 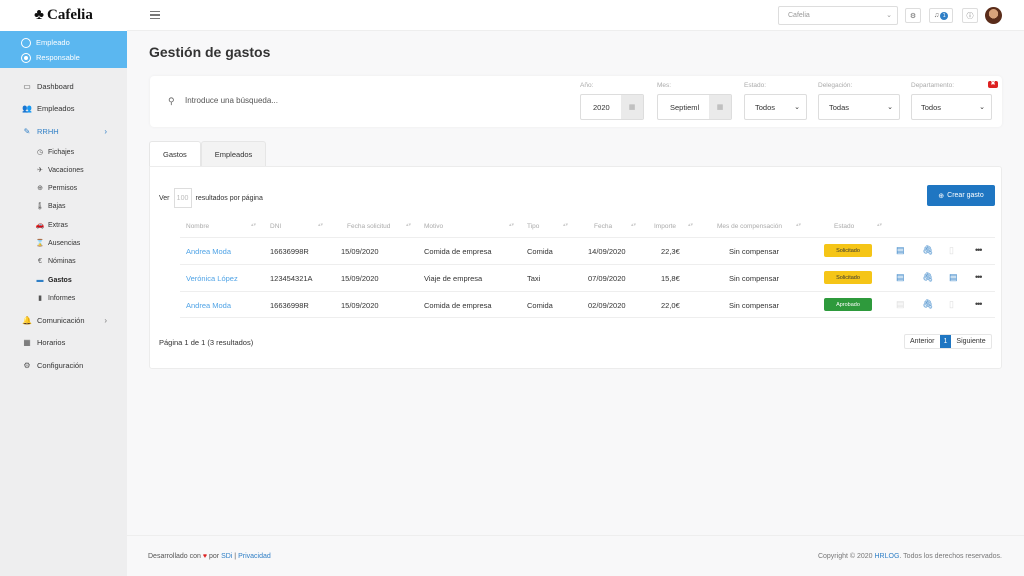 What do you see at coordinates (953, 277) in the screenshot?
I see `document-icon: ▤` at bounding box center [953, 277].